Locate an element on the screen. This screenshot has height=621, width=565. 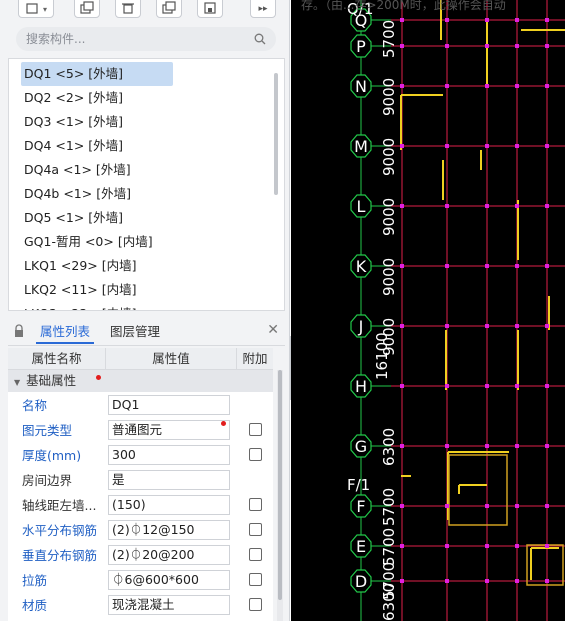
toolbar: ▾ ▸▸ is located at coordinates (145, 11).